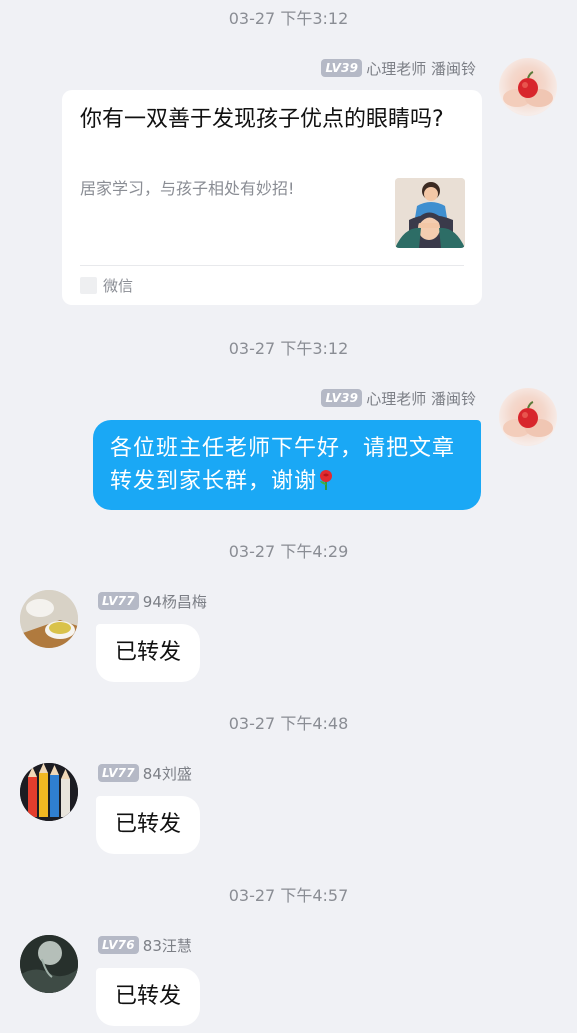 The image size is (577, 1033). Describe the element at coordinates (118, 286) in the screenshot. I see `card-source-label: 微信` at that location.